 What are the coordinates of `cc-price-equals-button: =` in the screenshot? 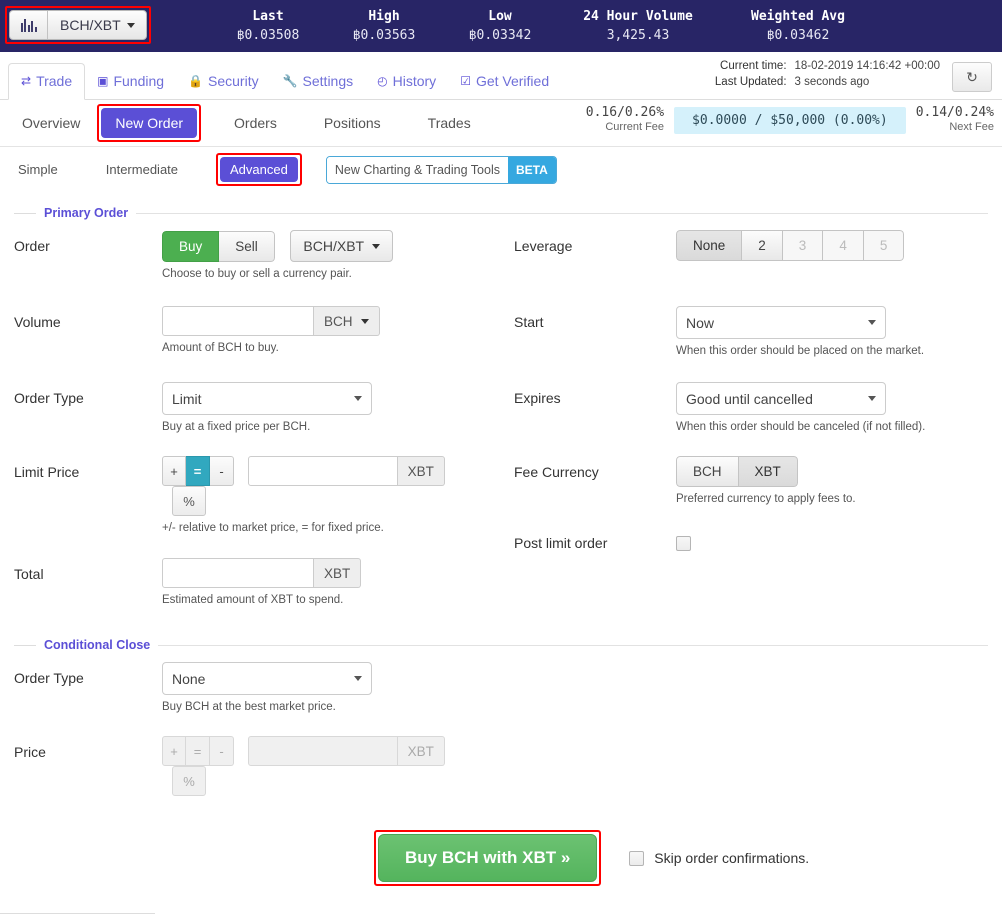 It's located at (198, 751).